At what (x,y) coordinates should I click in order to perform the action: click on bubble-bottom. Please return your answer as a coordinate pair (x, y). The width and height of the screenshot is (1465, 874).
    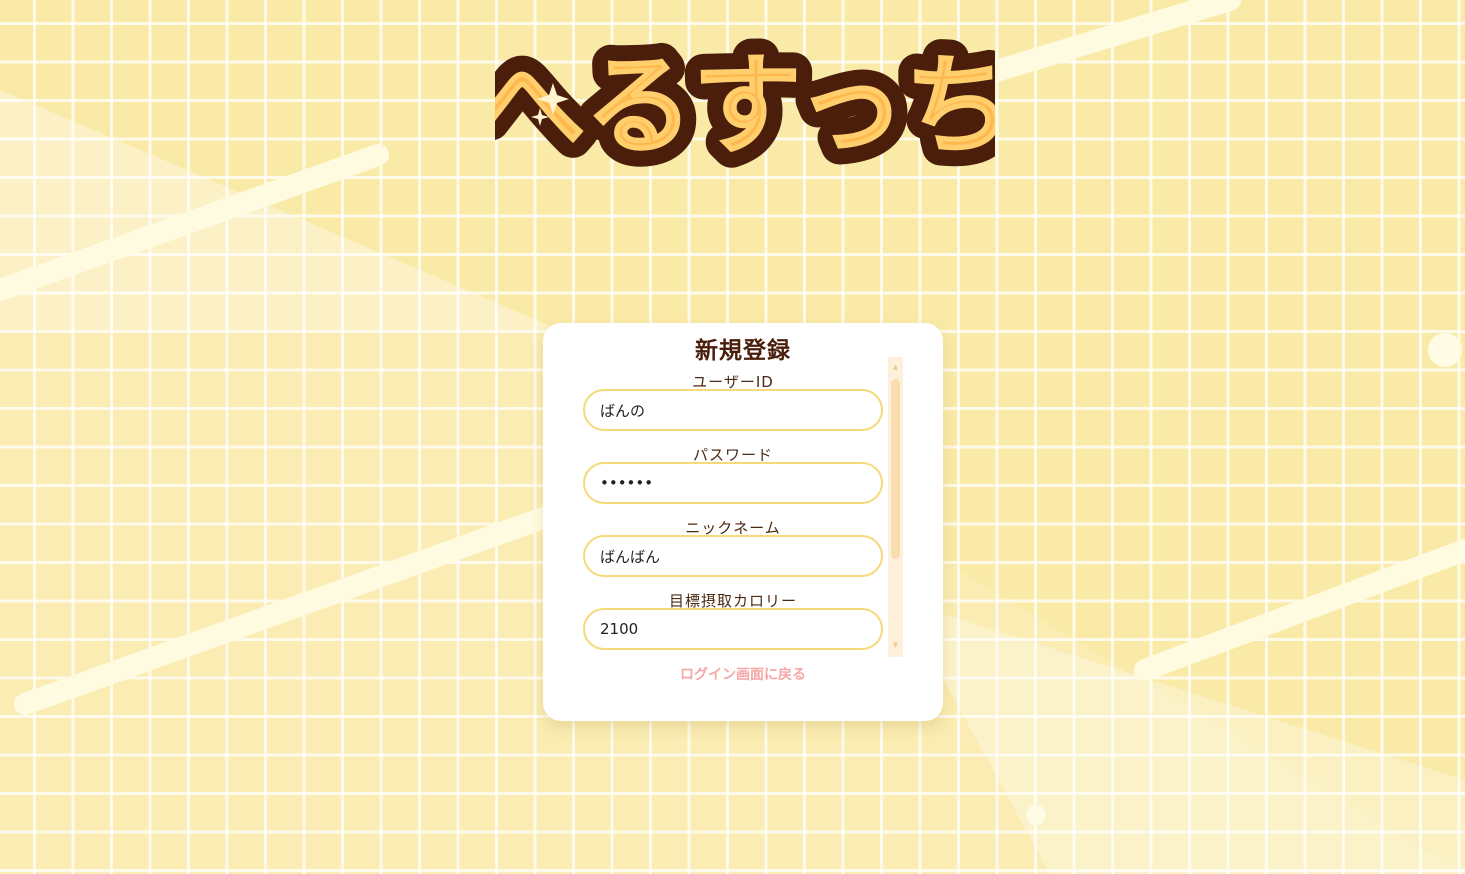
    Looking at the image, I should click on (1036, 815).